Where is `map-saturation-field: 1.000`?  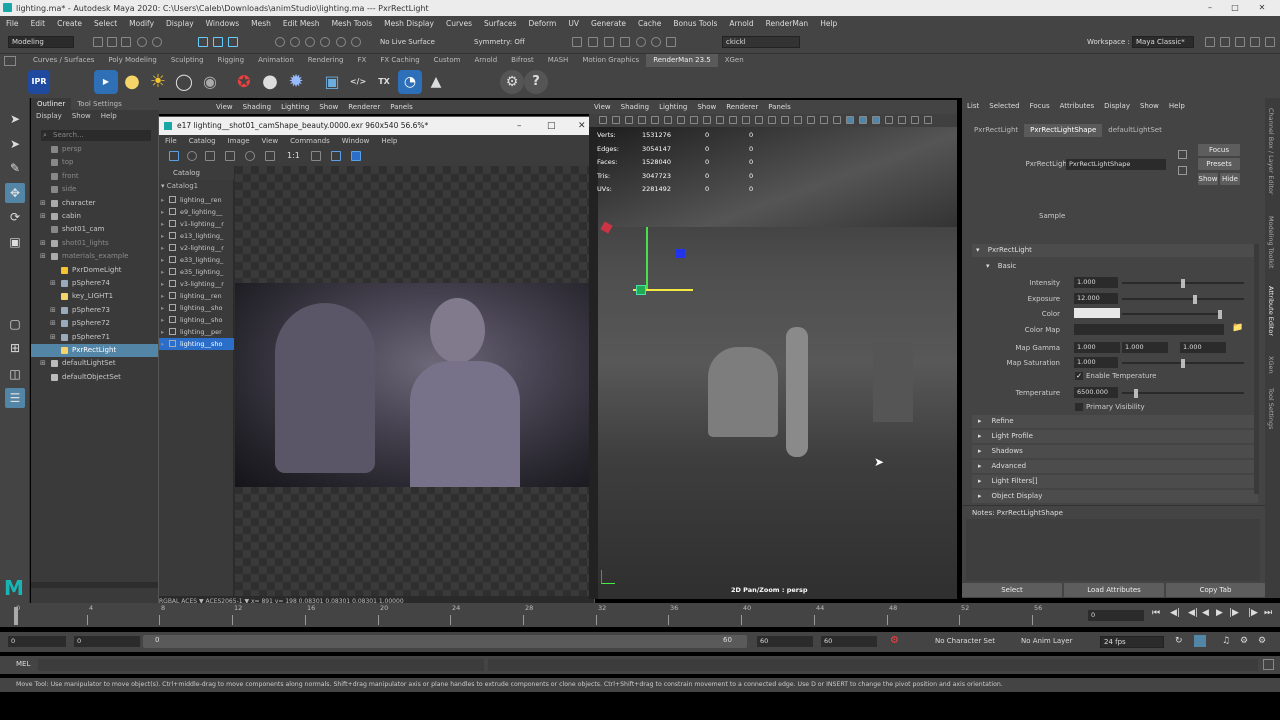 map-saturation-field: 1.000 is located at coordinates (1096, 362).